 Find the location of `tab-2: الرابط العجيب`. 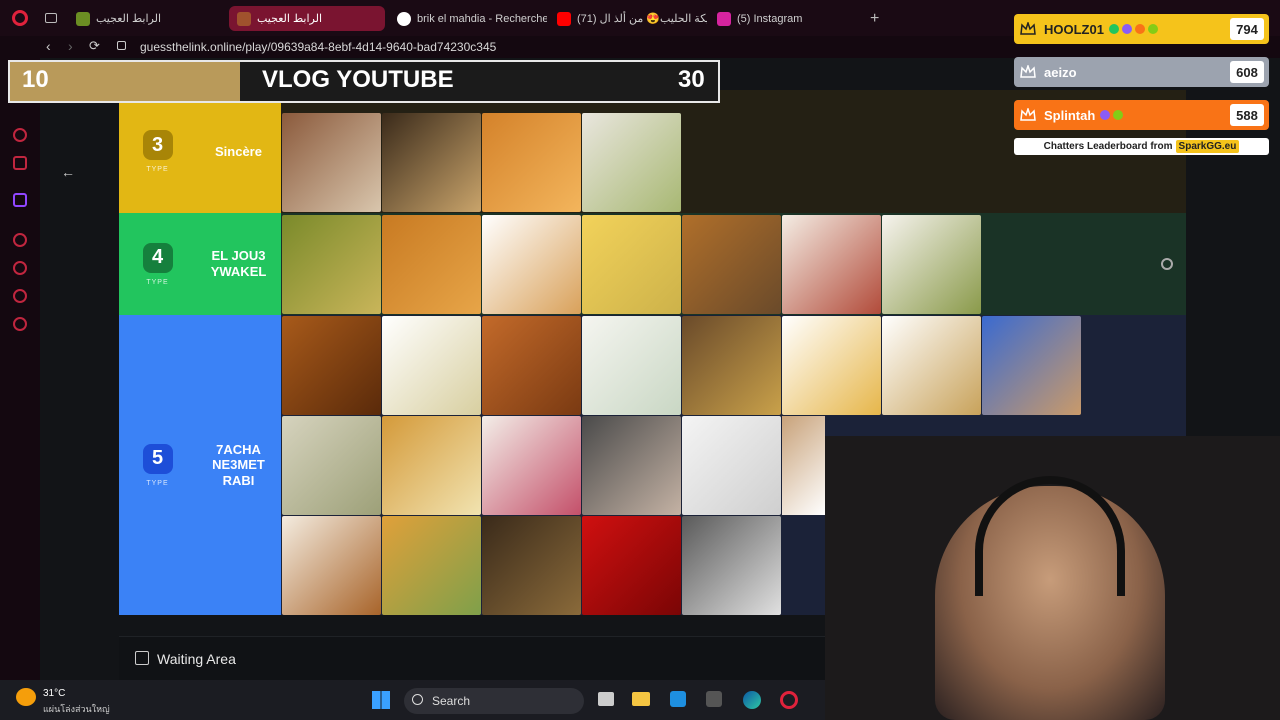

tab-2: الرابط العجيب is located at coordinates (307, 18).